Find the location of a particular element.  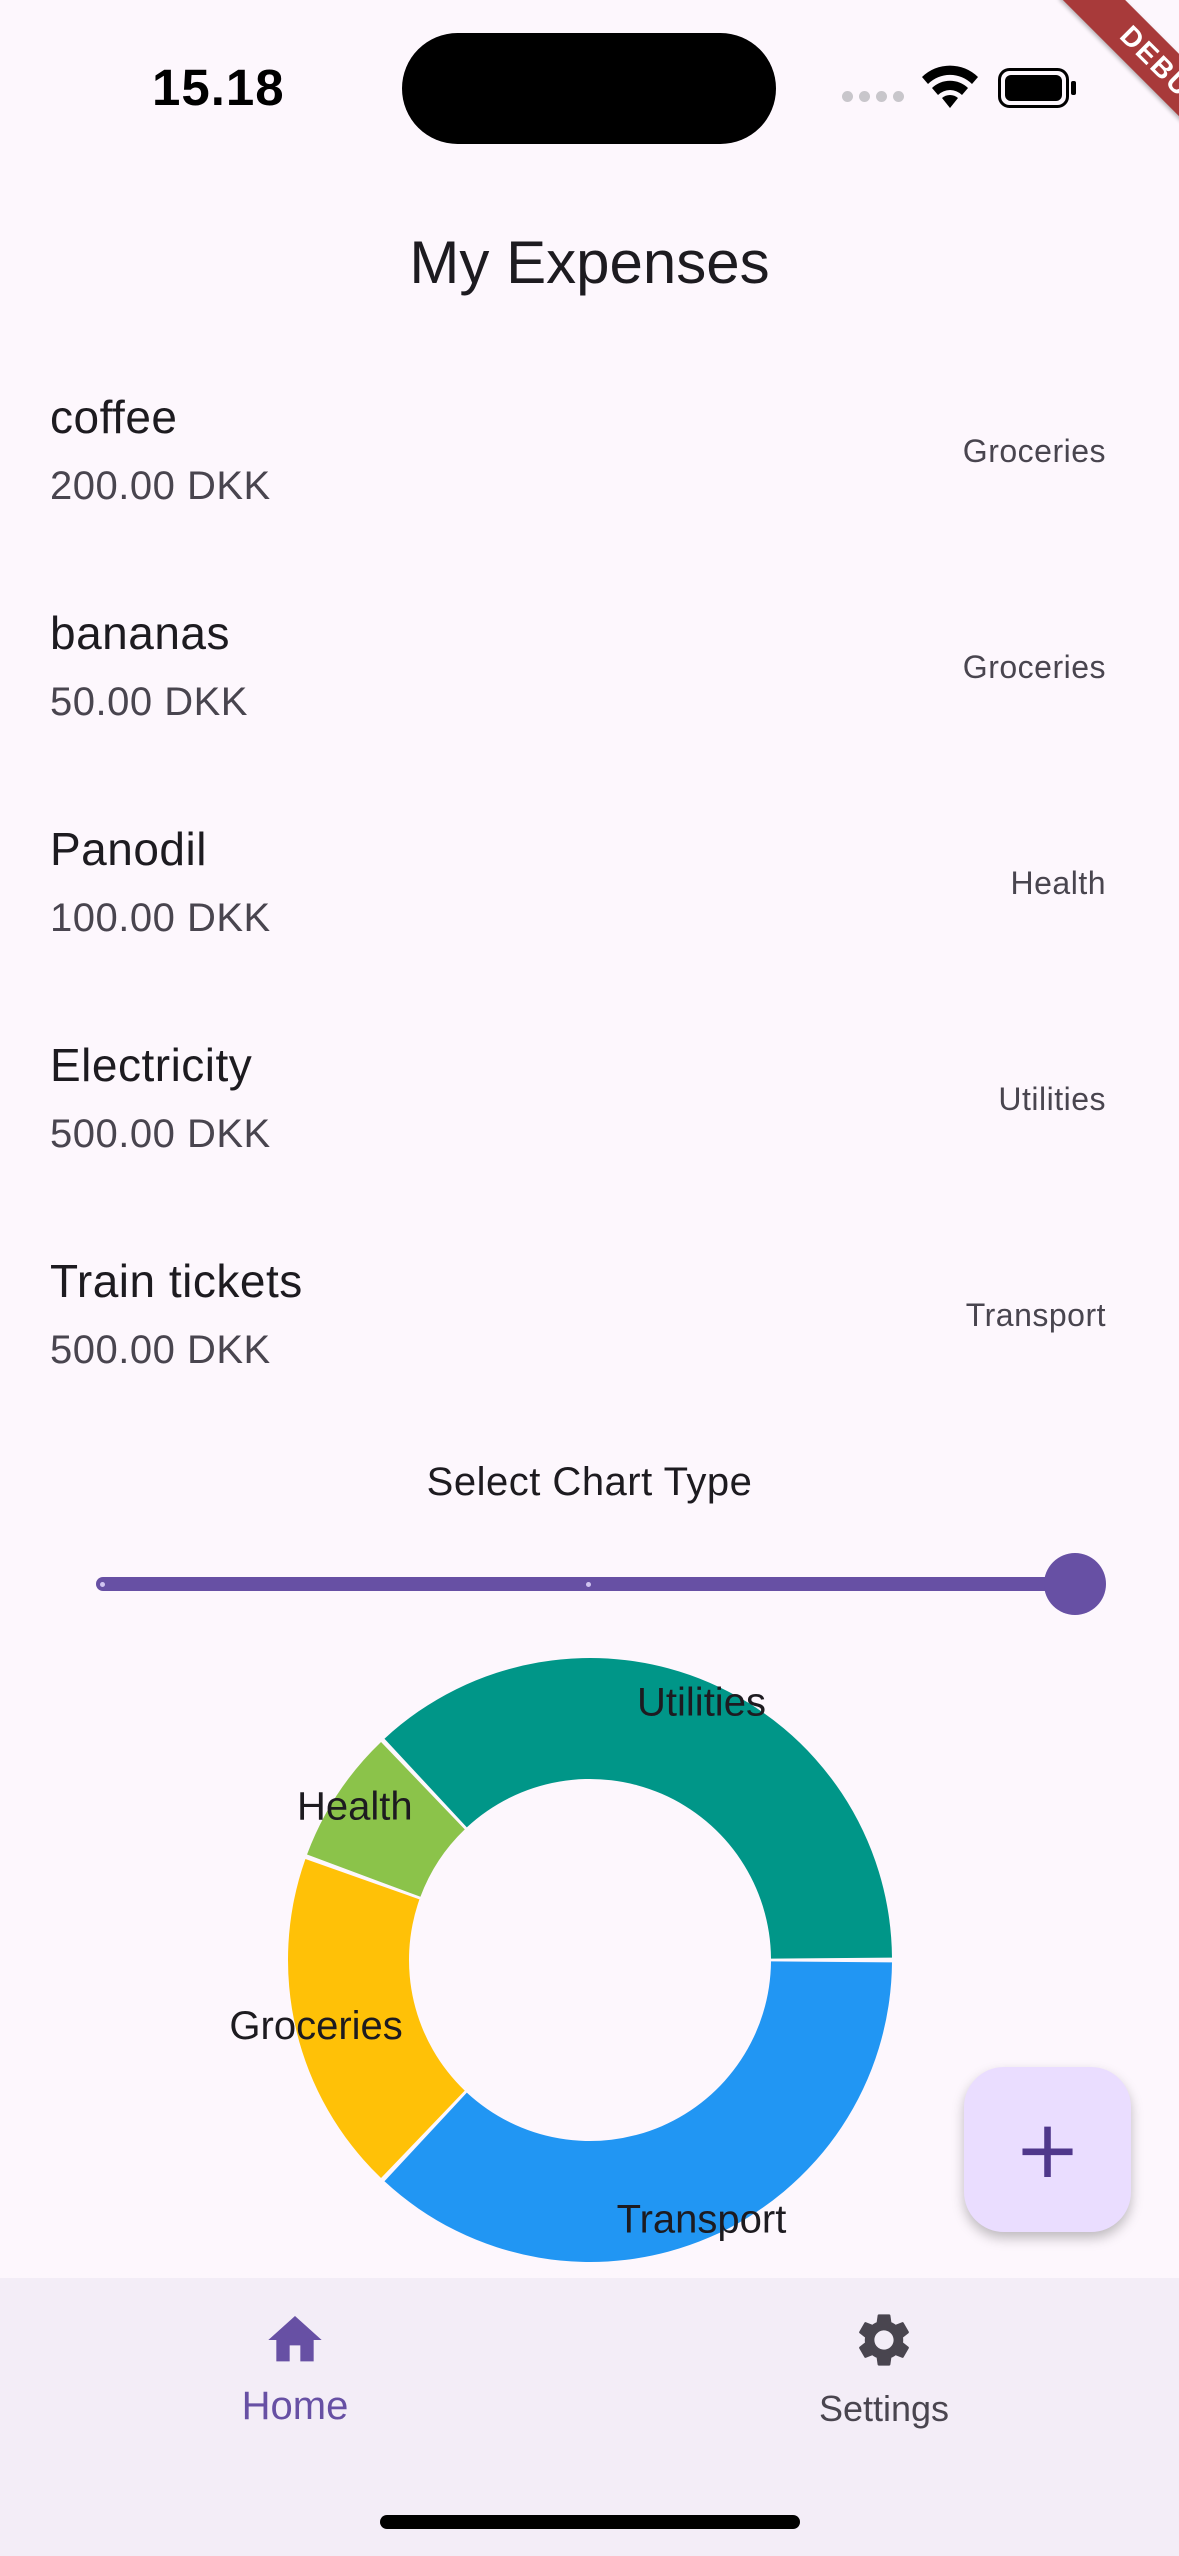

expense-category: Utilities is located at coordinates (1052, 1099).